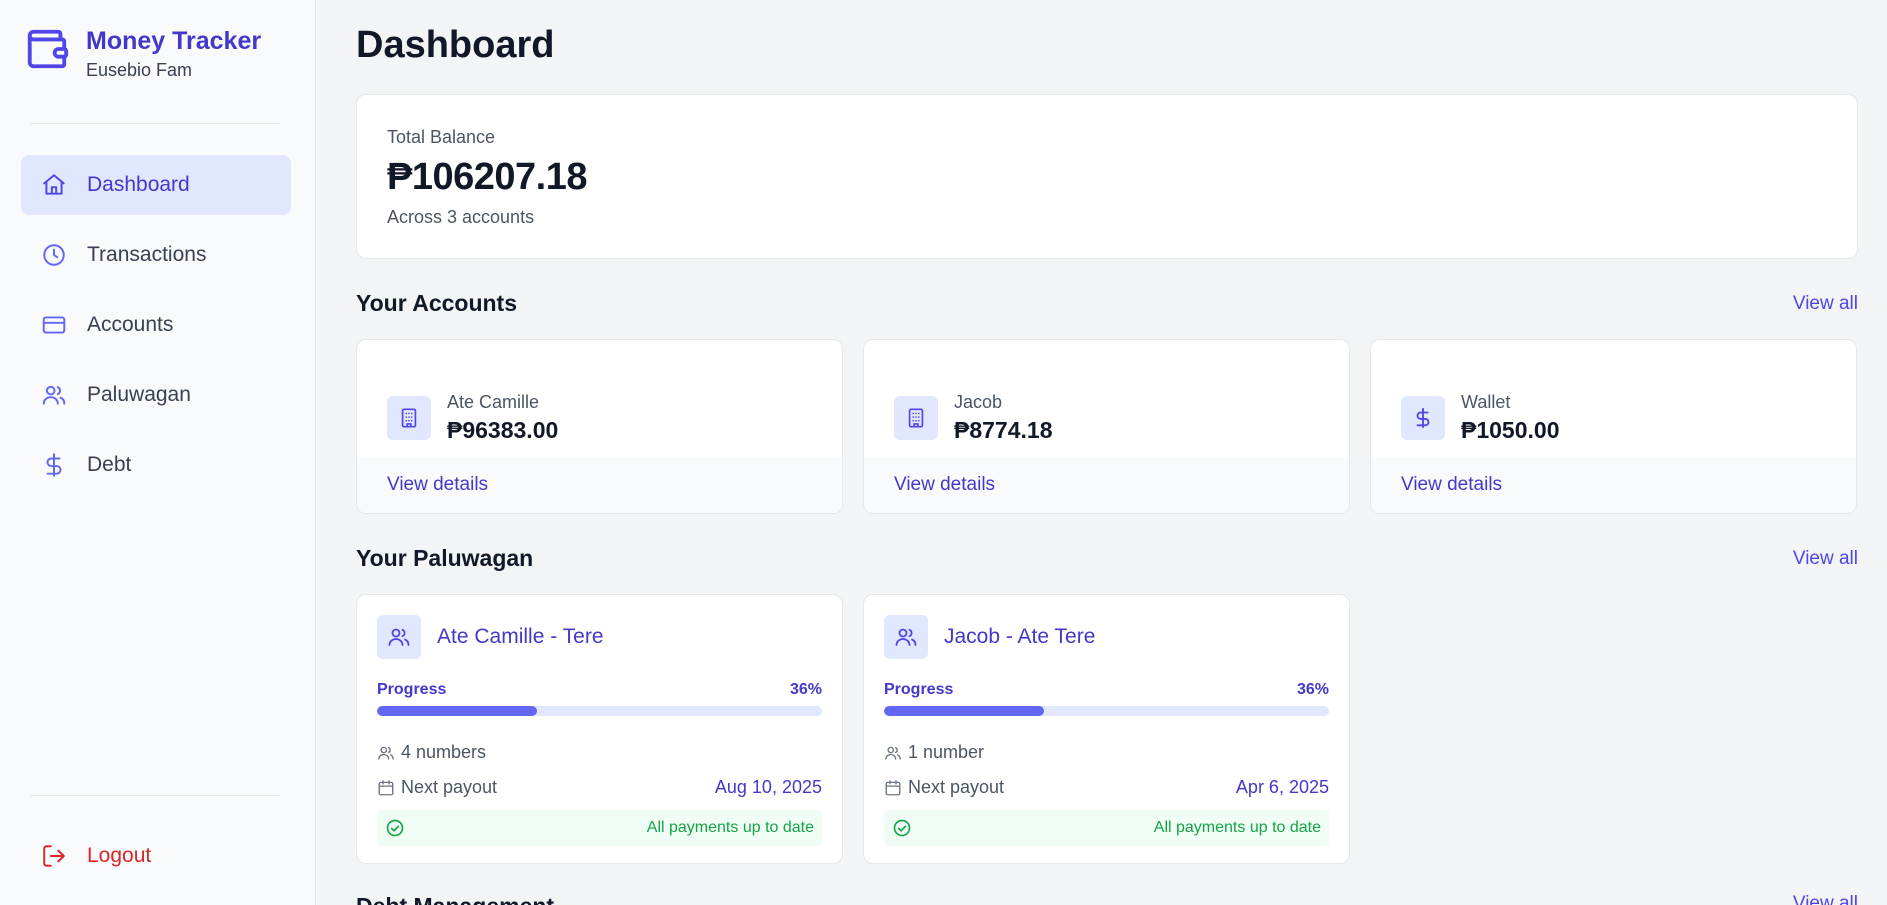 The width and height of the screenshot is (1887, 905). I want to click on member-count: 4 numbers, so click(444, 752).